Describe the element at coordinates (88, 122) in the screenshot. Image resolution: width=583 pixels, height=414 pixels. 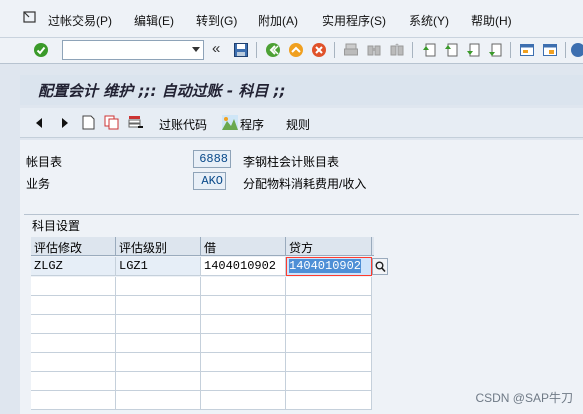
I see `new-document-icon` at that location.